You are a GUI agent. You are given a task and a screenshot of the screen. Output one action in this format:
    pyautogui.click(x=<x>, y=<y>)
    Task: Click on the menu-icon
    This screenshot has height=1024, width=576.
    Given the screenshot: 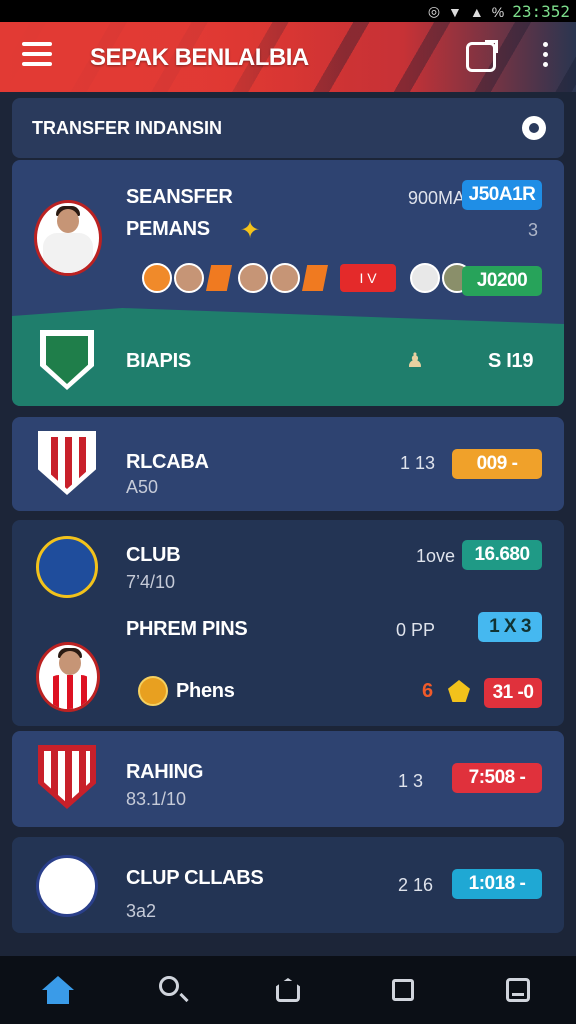 What is the action you would take?
    pyautogui.click(x=37, y=55)
    